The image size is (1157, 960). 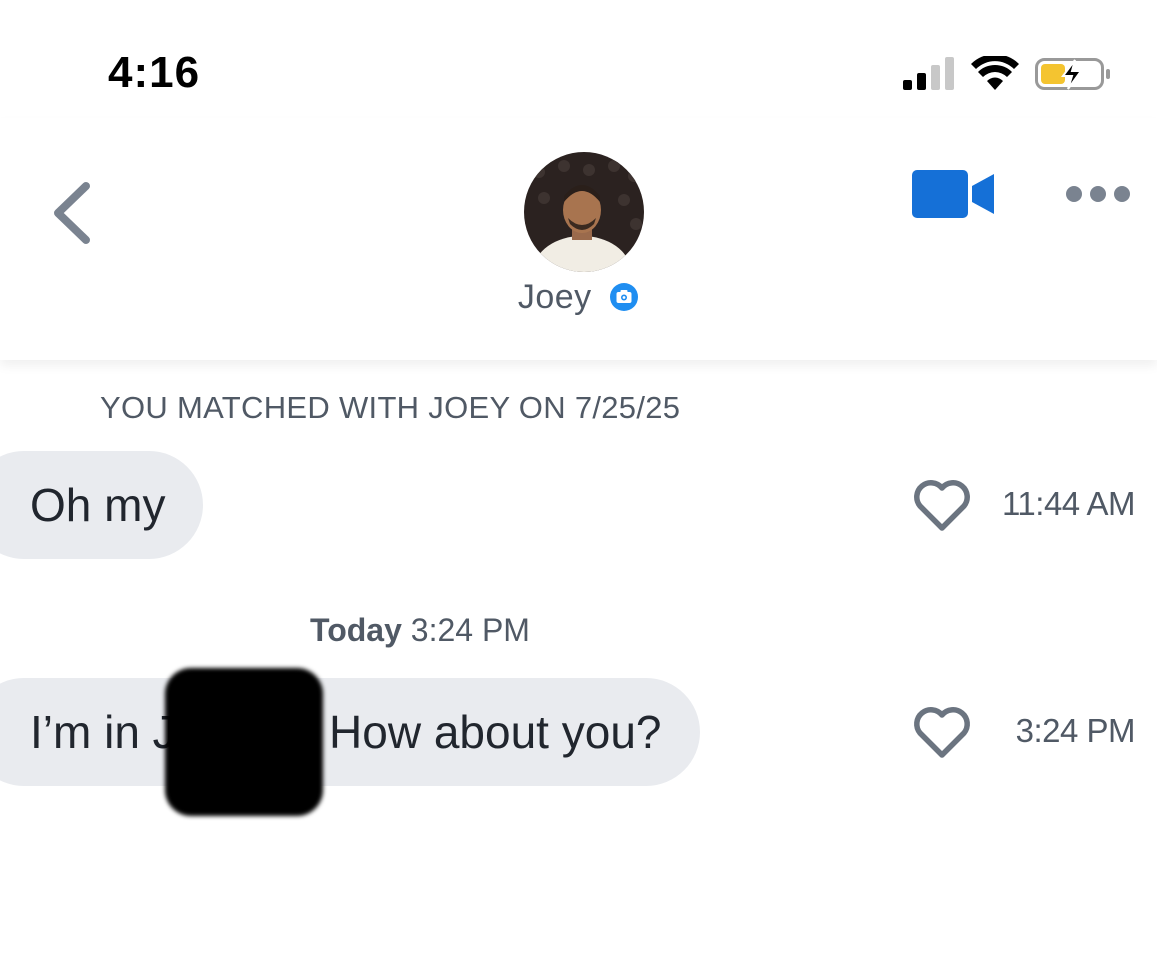 What do you see at coordinates (1068, 503) in the screenshot?
I see `message-timestamp: 11:44 AM` at bounding box center [1068, 503].